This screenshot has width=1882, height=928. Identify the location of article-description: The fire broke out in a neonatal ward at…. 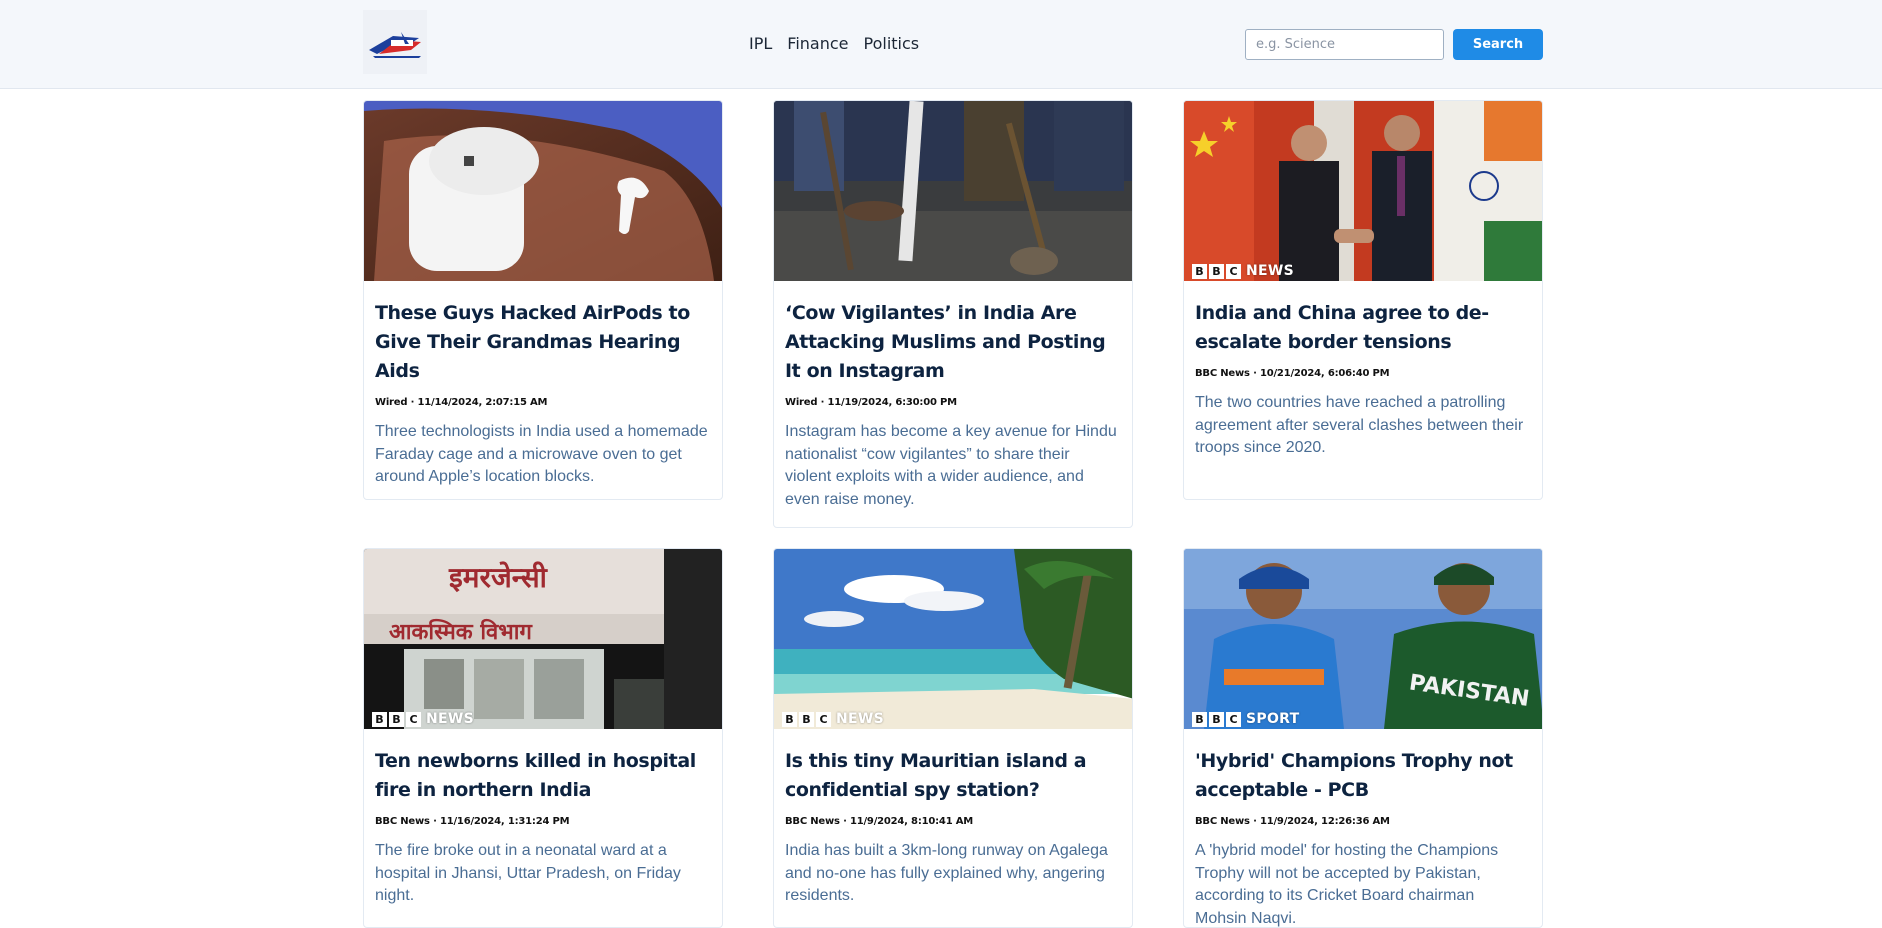
(528, 873).